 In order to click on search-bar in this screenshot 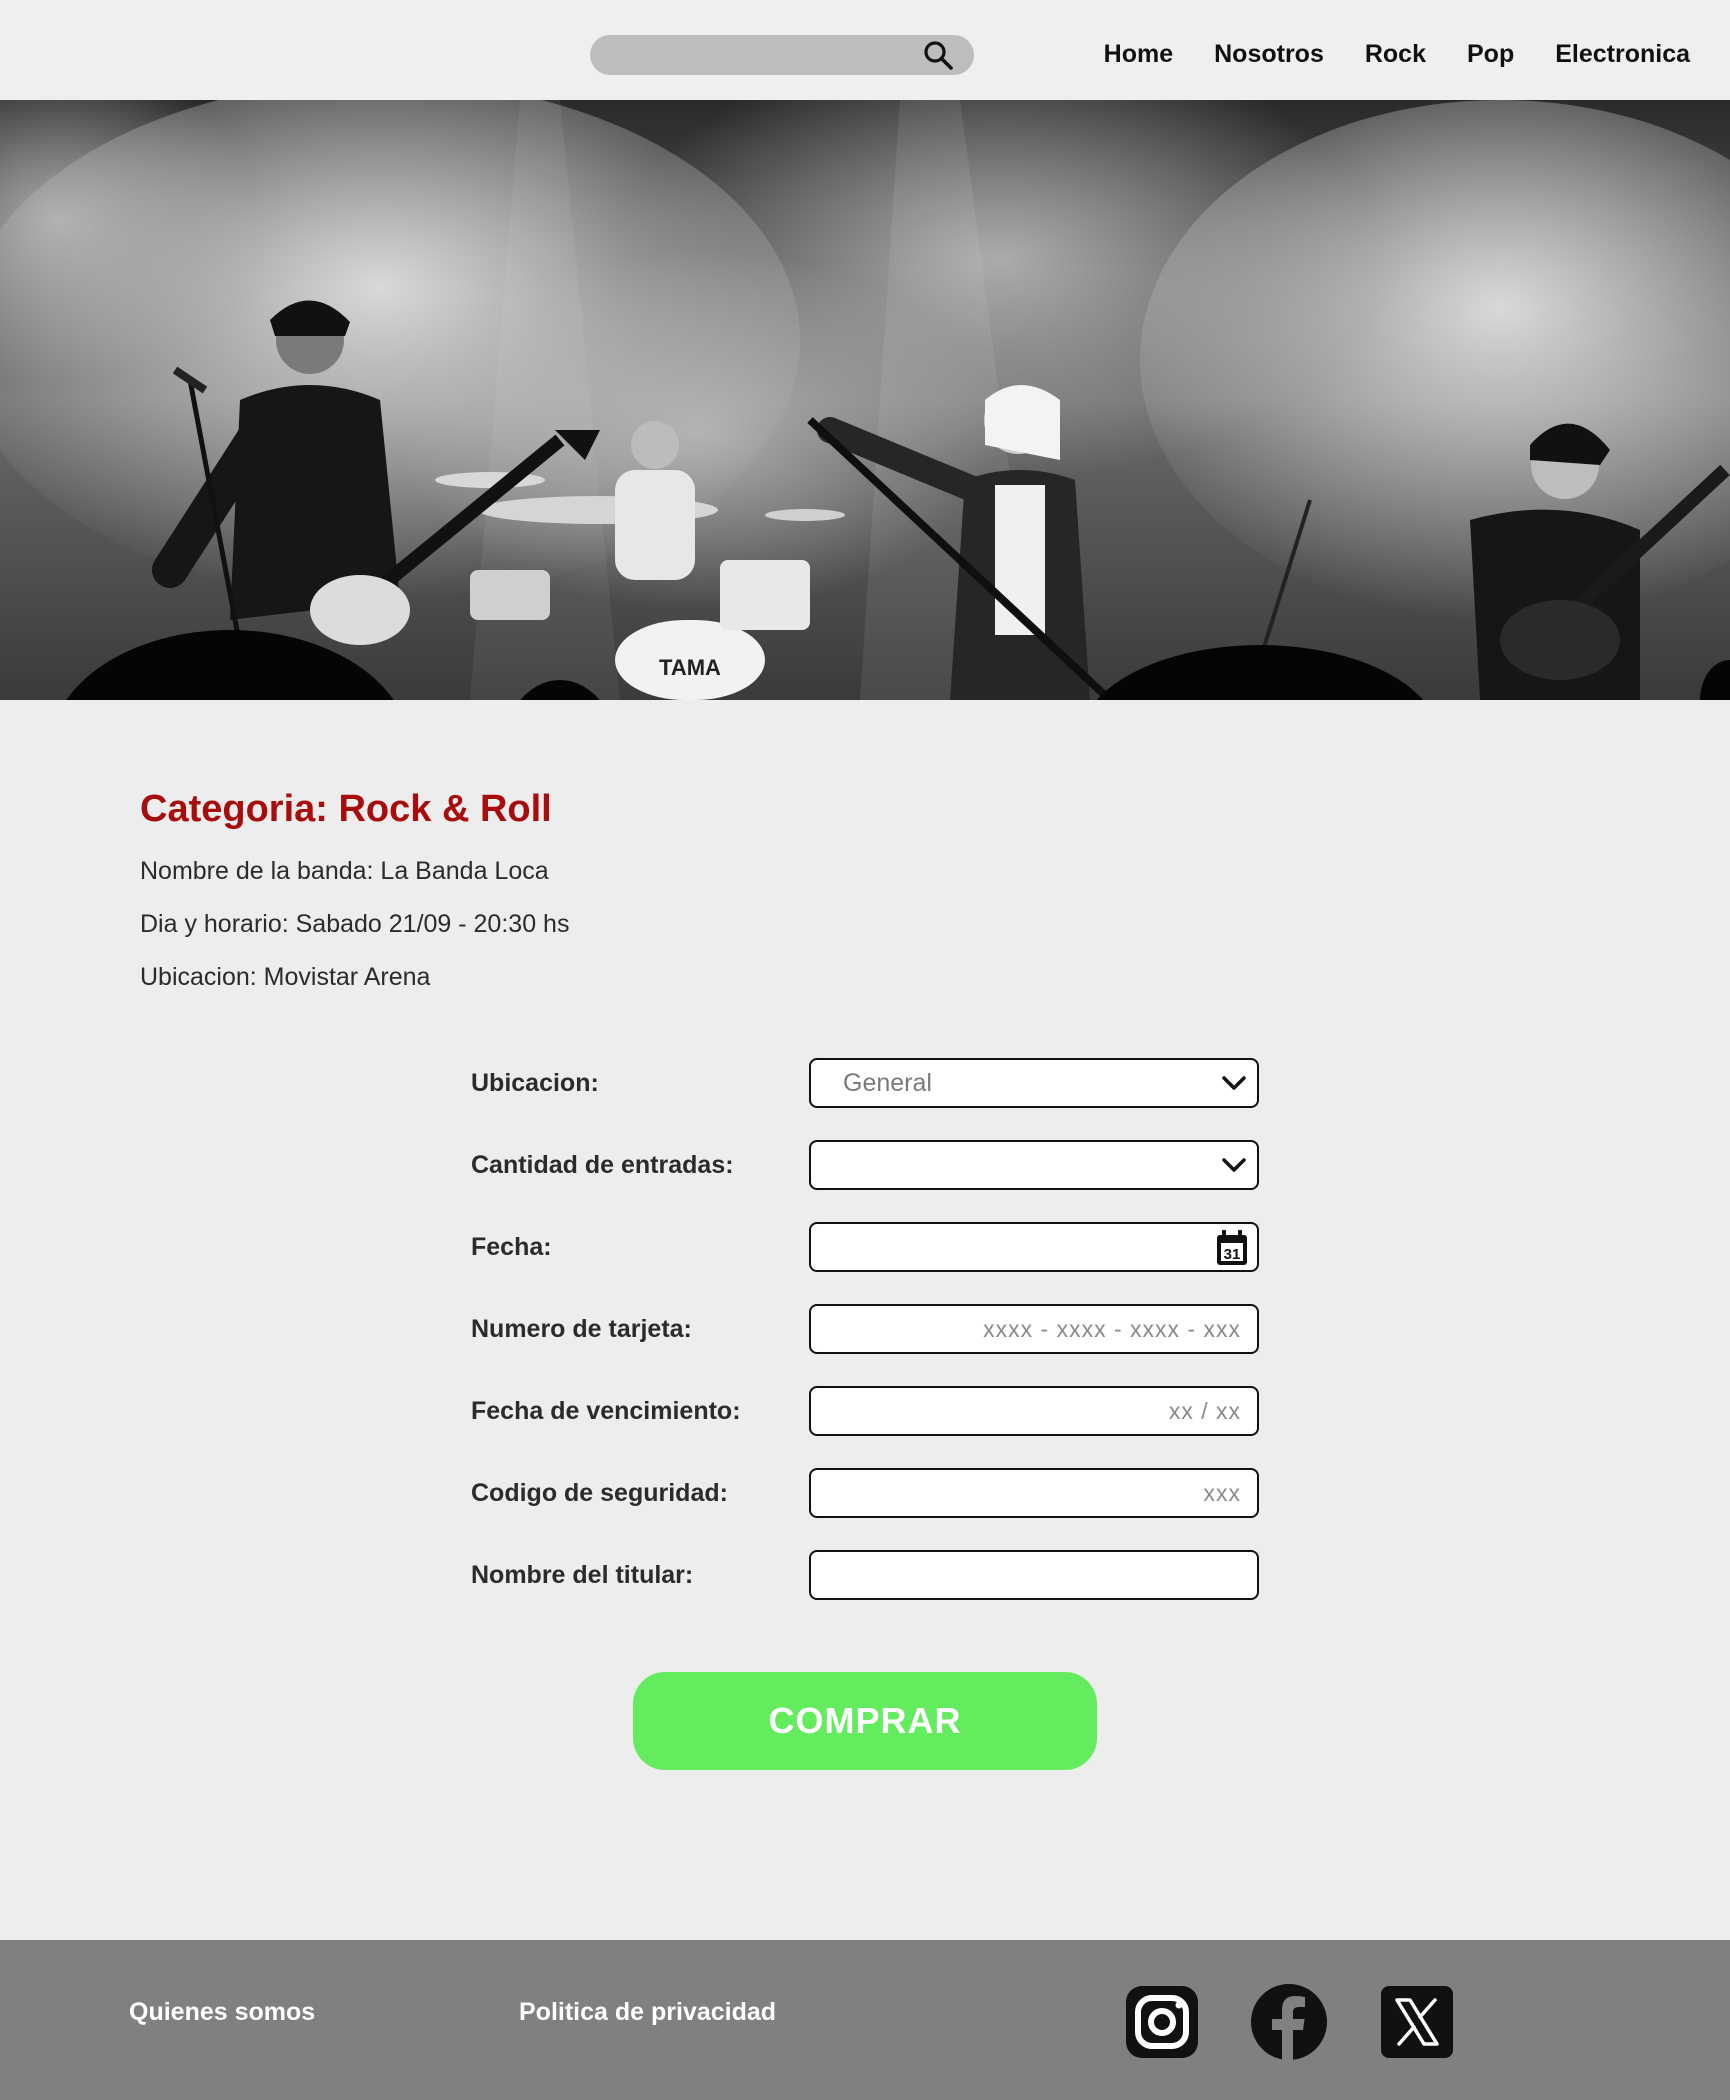, I will do `click(782, 55)`.